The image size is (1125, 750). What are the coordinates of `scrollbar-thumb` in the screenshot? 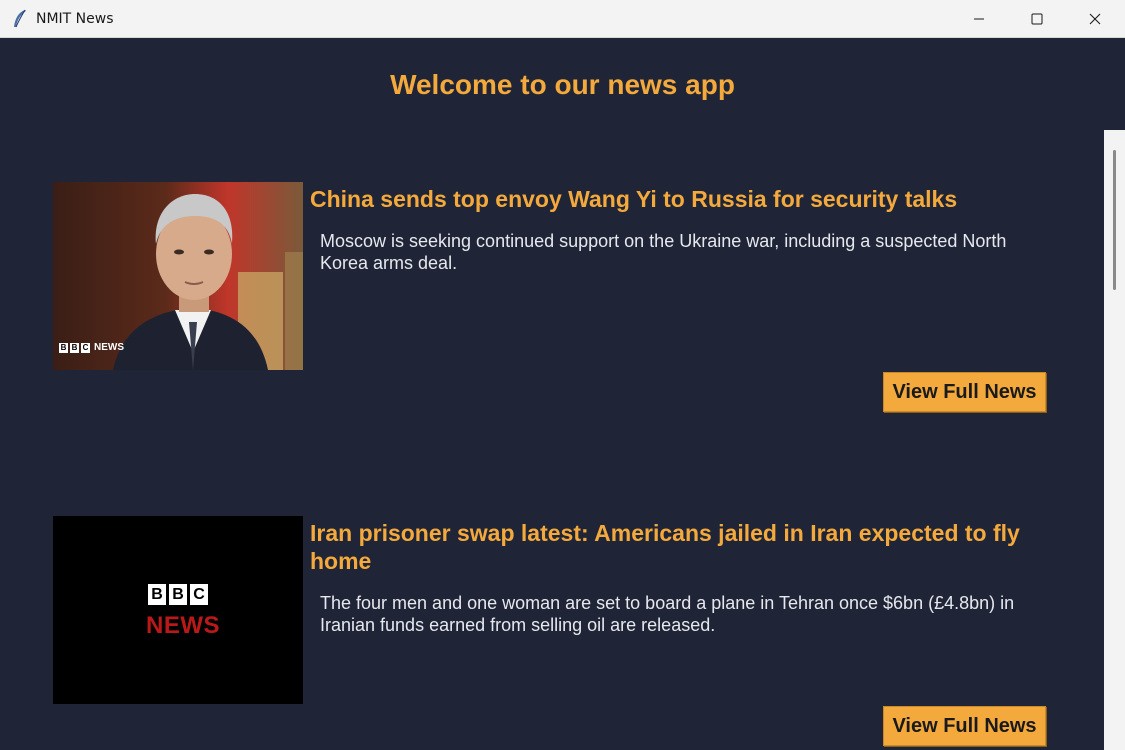 It's located at (1114, 220).